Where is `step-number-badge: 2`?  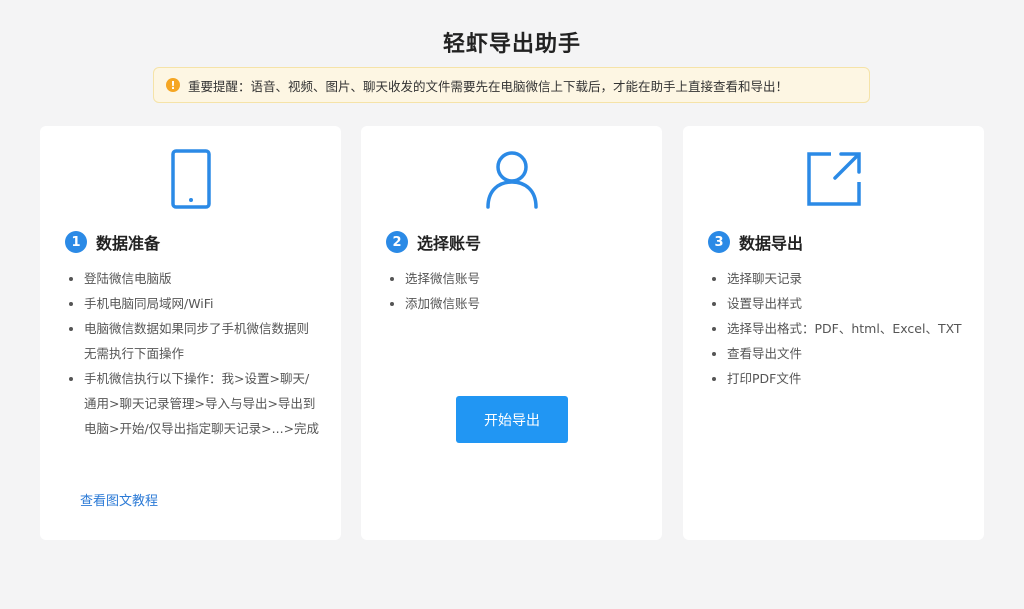 step-number-badge: 2 is located at coordinates (397, 242).